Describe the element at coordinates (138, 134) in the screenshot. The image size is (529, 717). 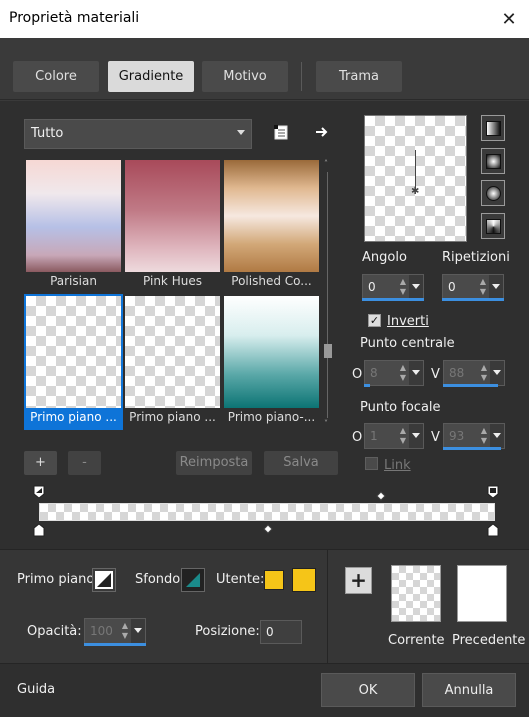
I see `category-dropdown: Tutto` at that location.